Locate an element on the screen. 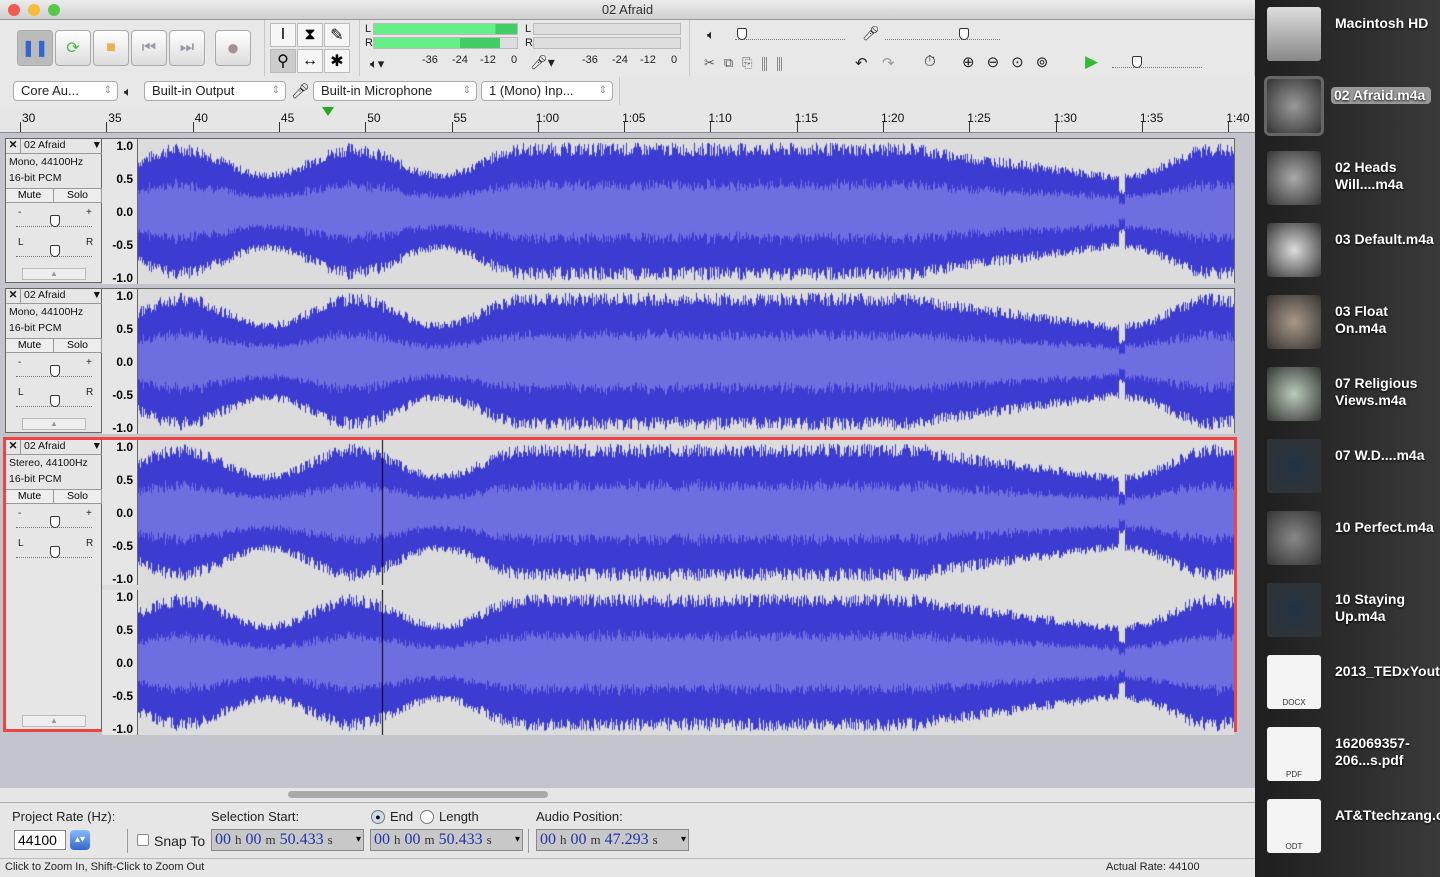 This screenshot has width=1440, height=877. tools-toolbar: I ⧗ ✎ ⚲ ↔ ✱ is located at coordinates (312, 48).